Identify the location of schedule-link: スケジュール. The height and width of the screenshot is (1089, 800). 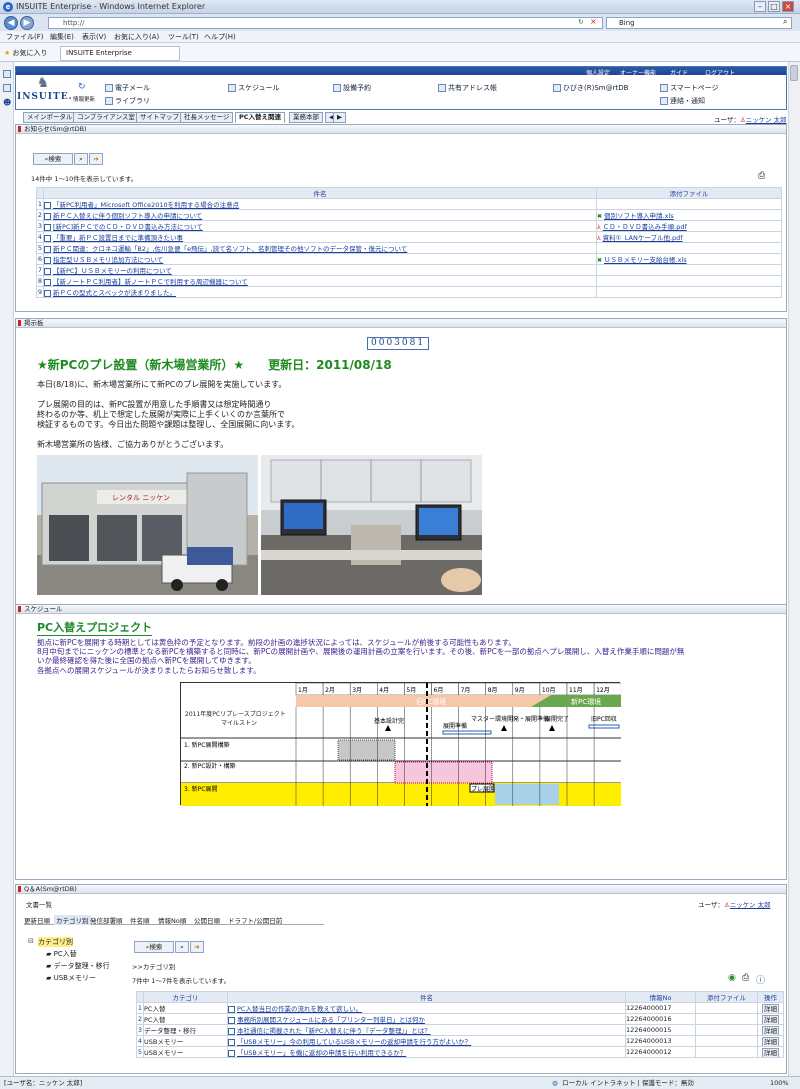
(254, 88).